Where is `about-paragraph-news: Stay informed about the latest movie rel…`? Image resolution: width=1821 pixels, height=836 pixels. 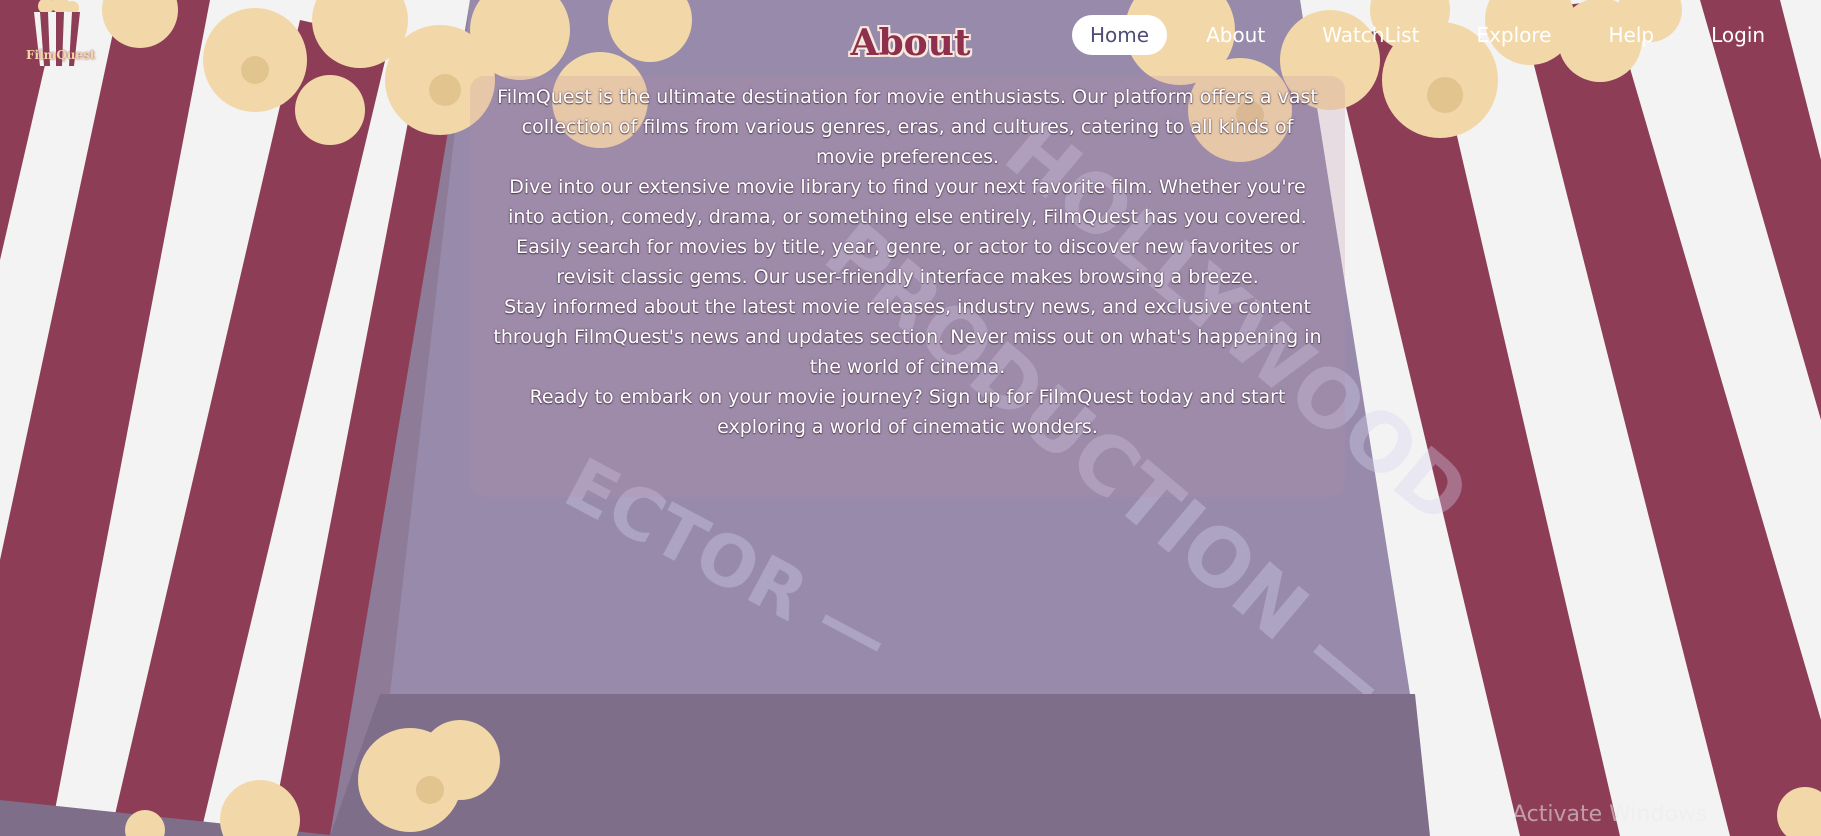
about-paragraph-news: Stay informed about the latest movie rel… is located at coordinates (907, 337).